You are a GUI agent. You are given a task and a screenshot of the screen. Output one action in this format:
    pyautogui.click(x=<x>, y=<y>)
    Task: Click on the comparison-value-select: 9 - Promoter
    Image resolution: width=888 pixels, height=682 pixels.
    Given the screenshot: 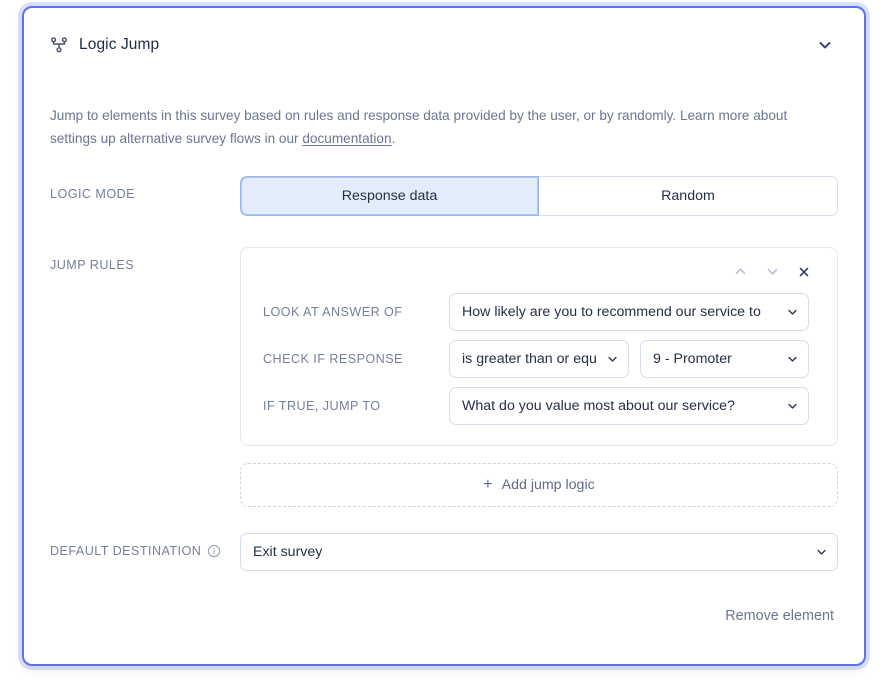 What is the action you would take?
    pyautogui.click(x=724, y=358)
    